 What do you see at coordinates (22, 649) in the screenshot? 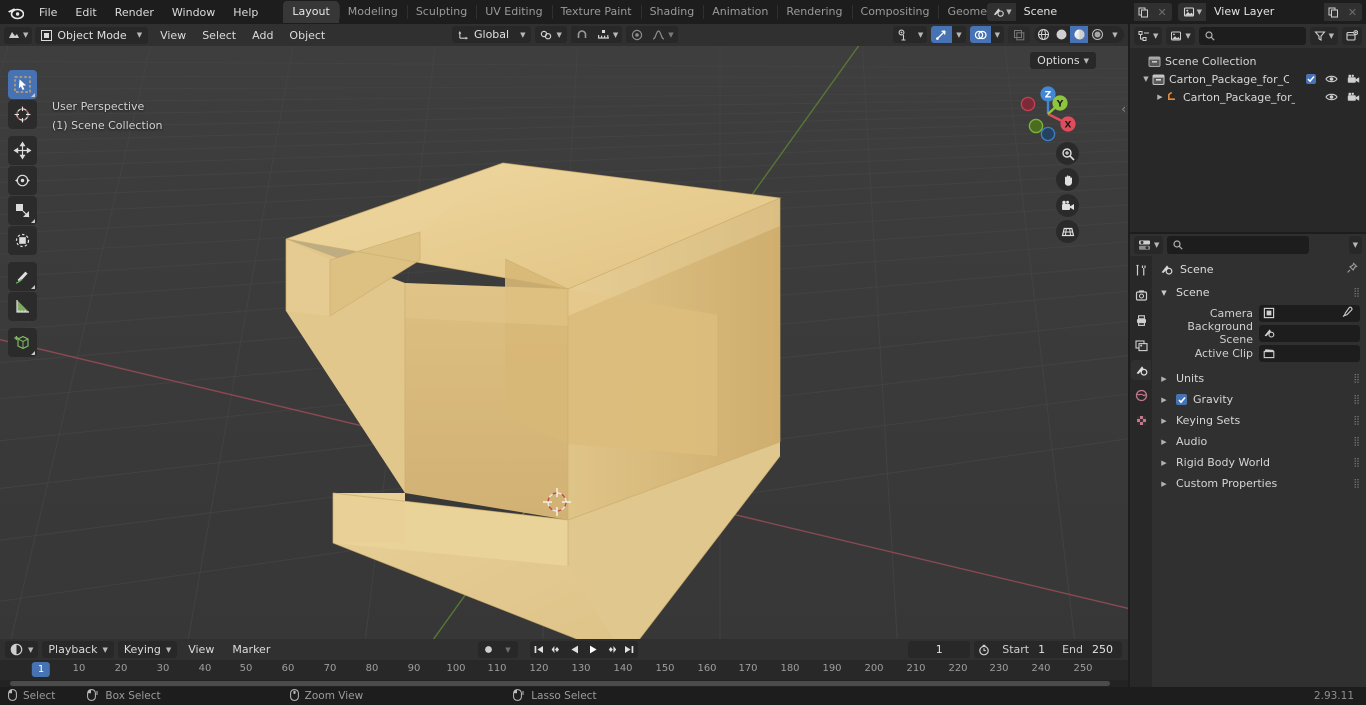
I see `timeline-editor-icon: ▼` at bounding box center [22, 649].